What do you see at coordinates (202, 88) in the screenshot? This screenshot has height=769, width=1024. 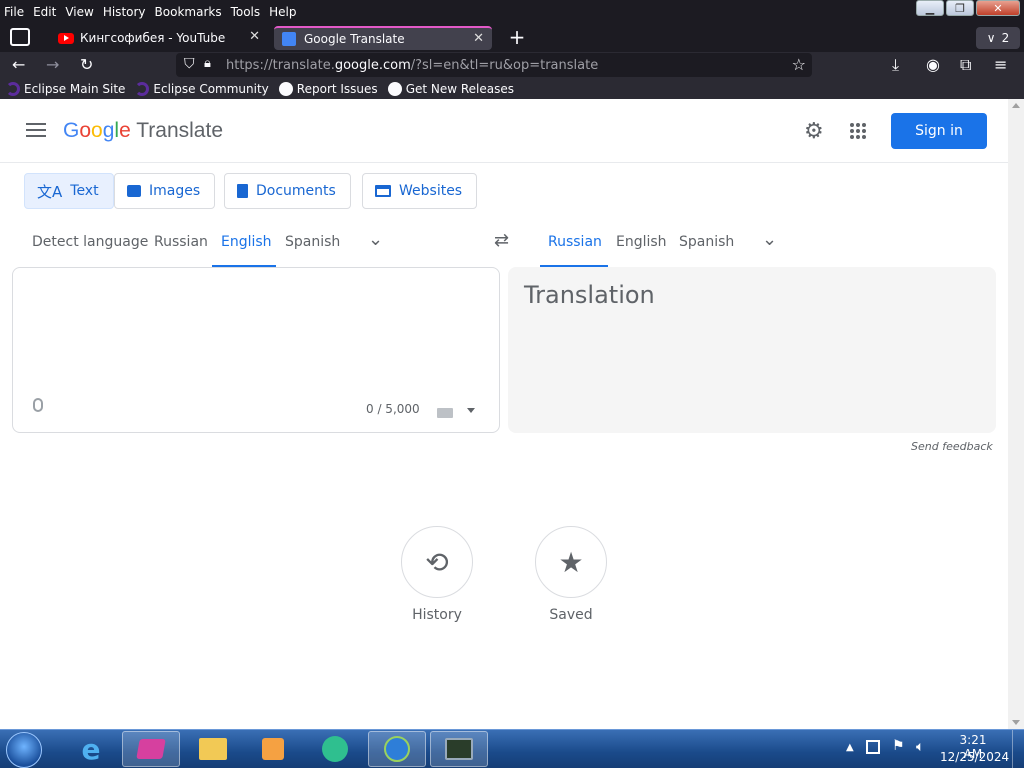 I see `bookmark-eclipse-community: Eclipse Community` at bounding box center [202, 88].